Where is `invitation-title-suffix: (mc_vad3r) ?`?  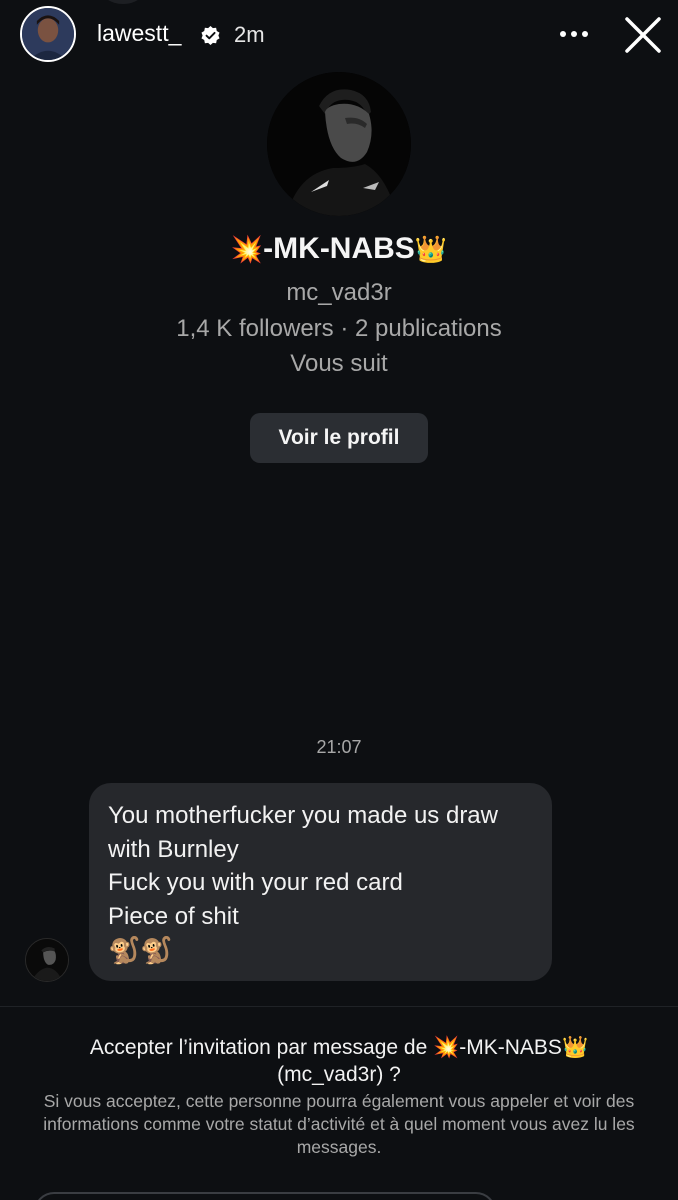
invitation-title-suffix: (mc_vad3r) ? is located at coordinates (339, 1074).